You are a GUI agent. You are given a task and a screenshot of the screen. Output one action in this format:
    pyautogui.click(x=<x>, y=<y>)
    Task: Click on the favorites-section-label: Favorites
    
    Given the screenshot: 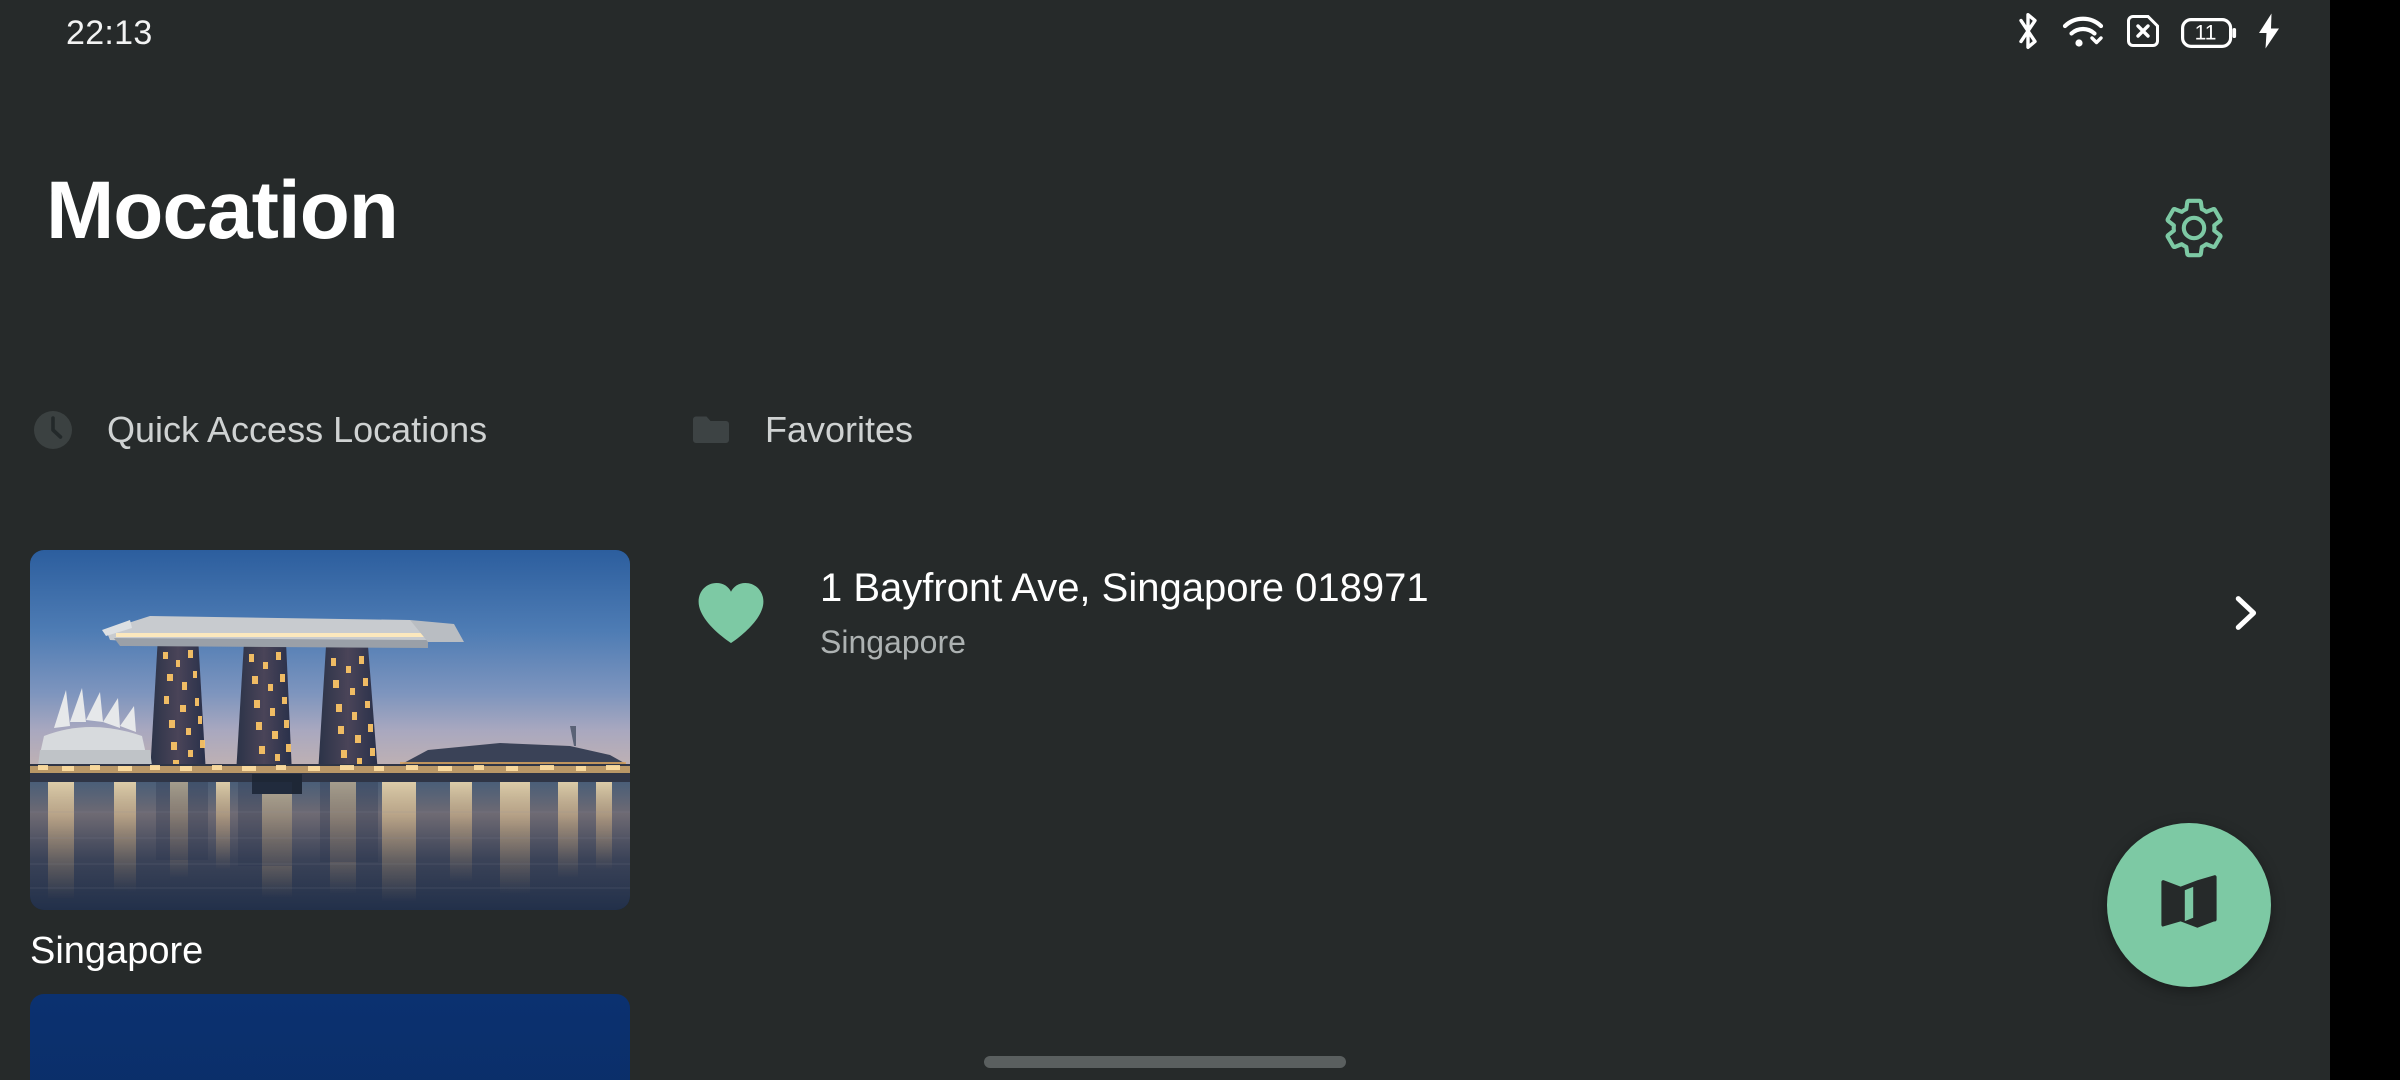 What is the action you would take?
    pyautogui.click(x=839, y=429)
    